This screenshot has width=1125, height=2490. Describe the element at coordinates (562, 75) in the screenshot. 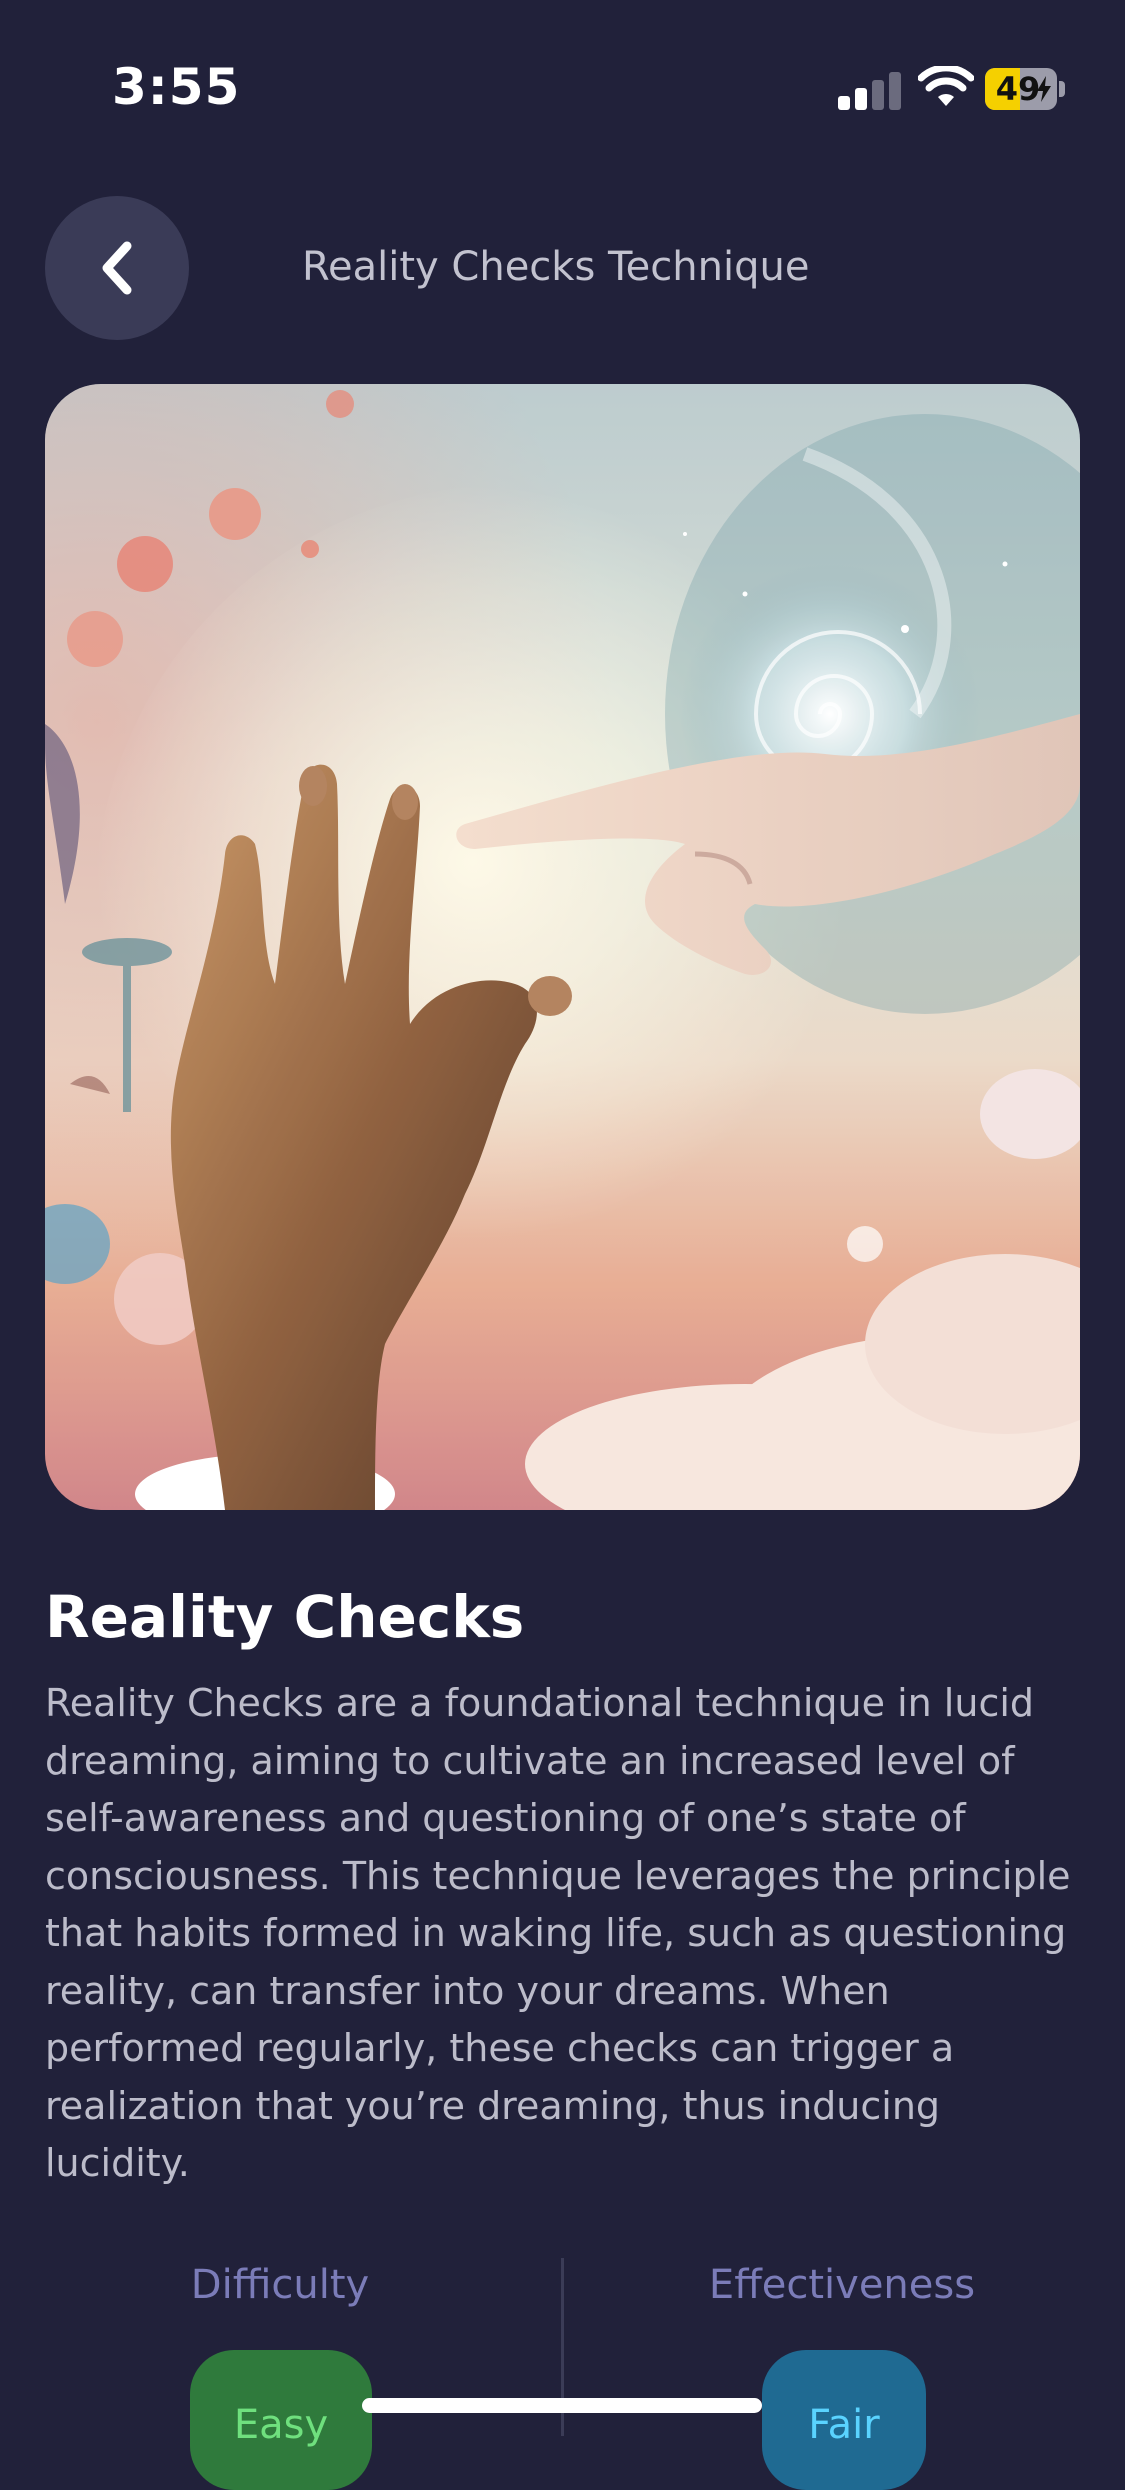

I see `status-bar: 3:55 49` at that location.